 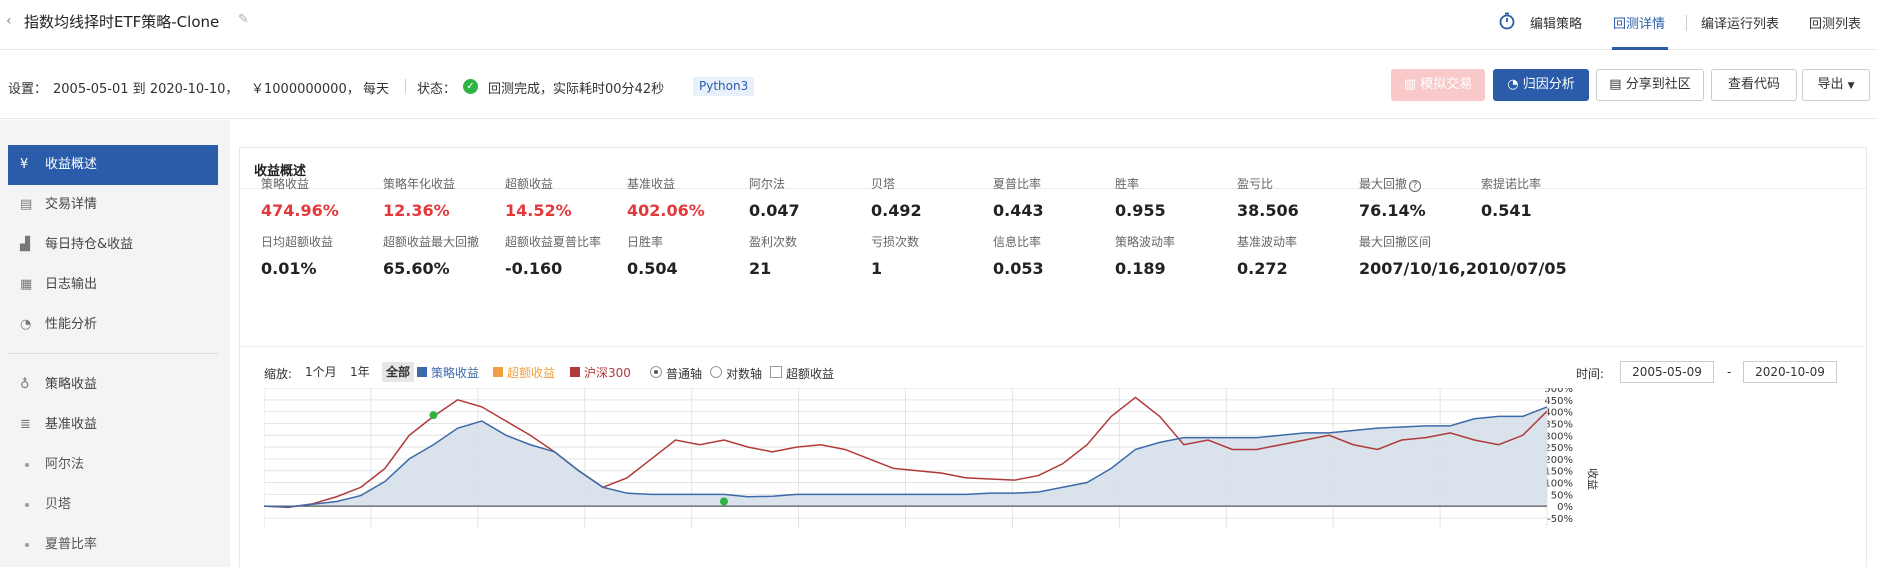 What do you see at coordinates (819, 255) in the screenshot?
I see `metric-cell: 盈利次数 21` at bounding box center [819, 255].